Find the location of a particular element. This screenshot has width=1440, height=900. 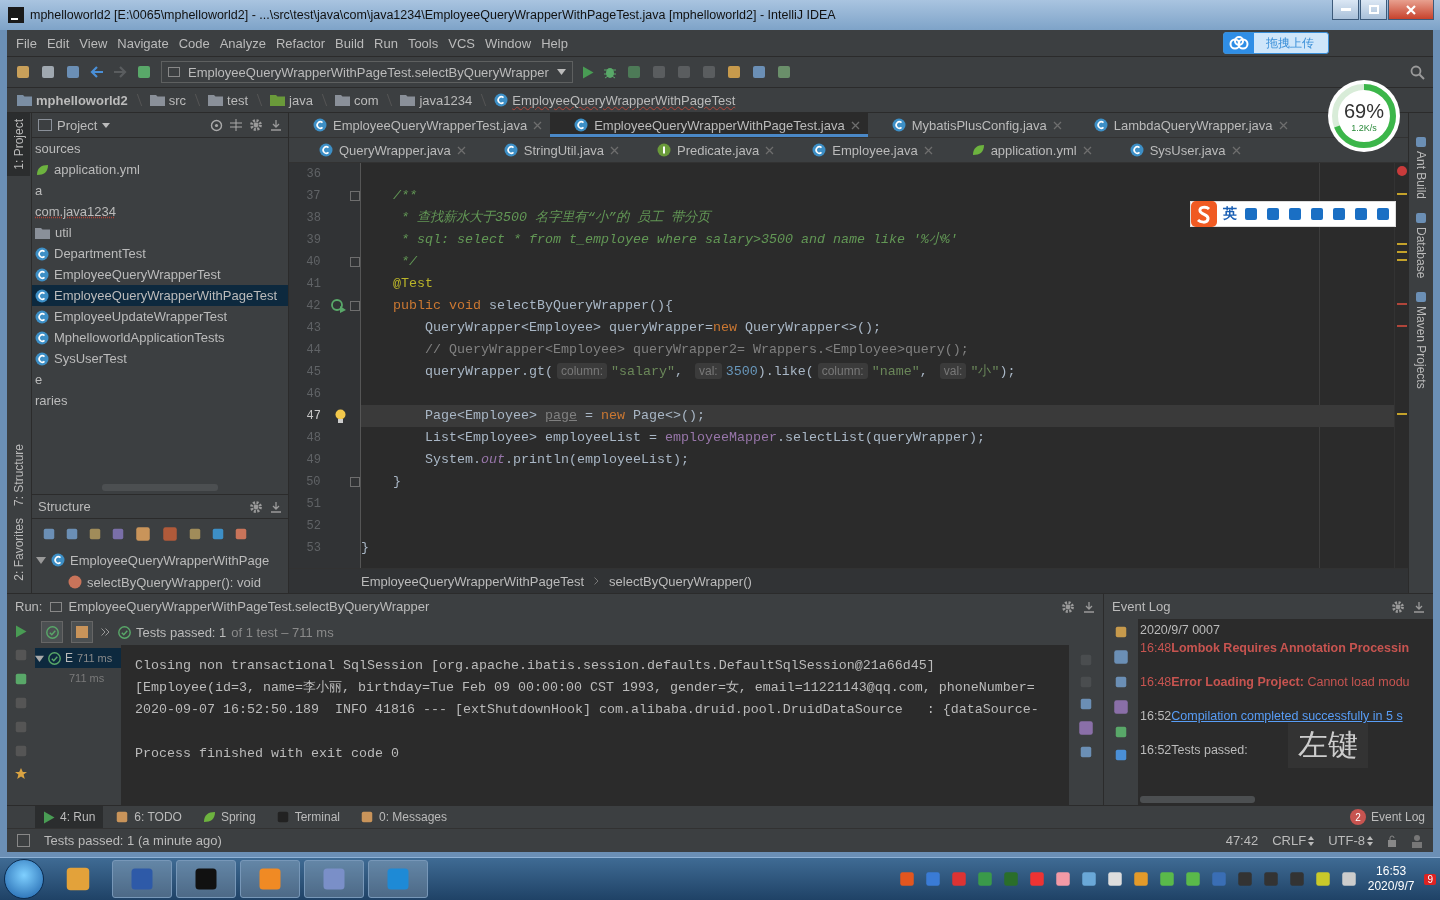

tree-item: raries is located at coordinates (160, 400).